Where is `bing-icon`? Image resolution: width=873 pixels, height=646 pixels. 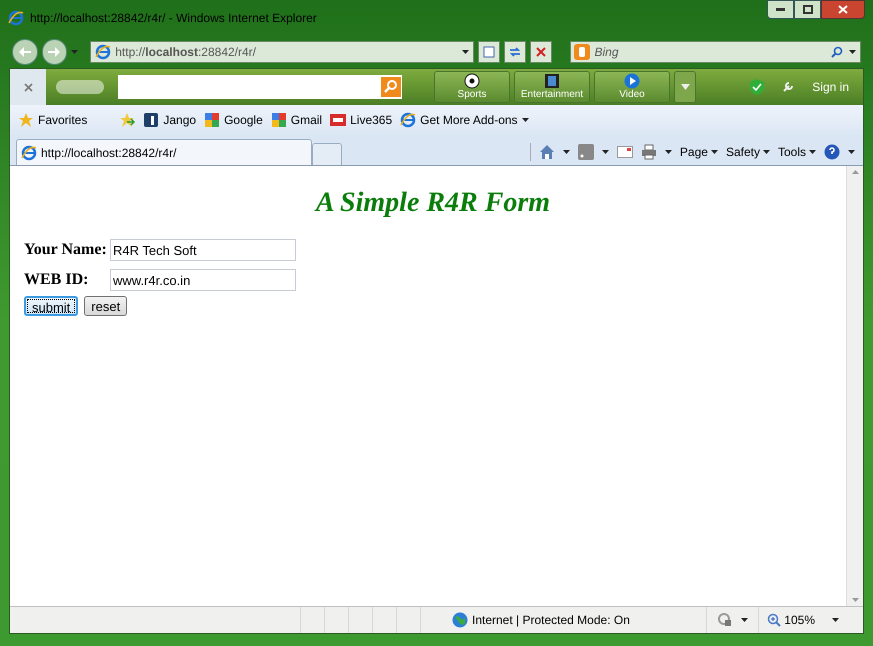
bing-icon is located at coordinates (582, 52).